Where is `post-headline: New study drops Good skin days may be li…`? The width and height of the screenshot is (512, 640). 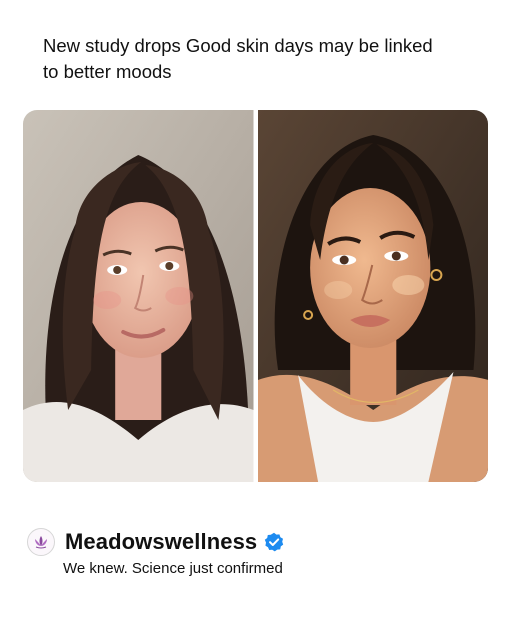
post-headline: New study drops Good skin days may be li… is located at coordinates (238, 58).